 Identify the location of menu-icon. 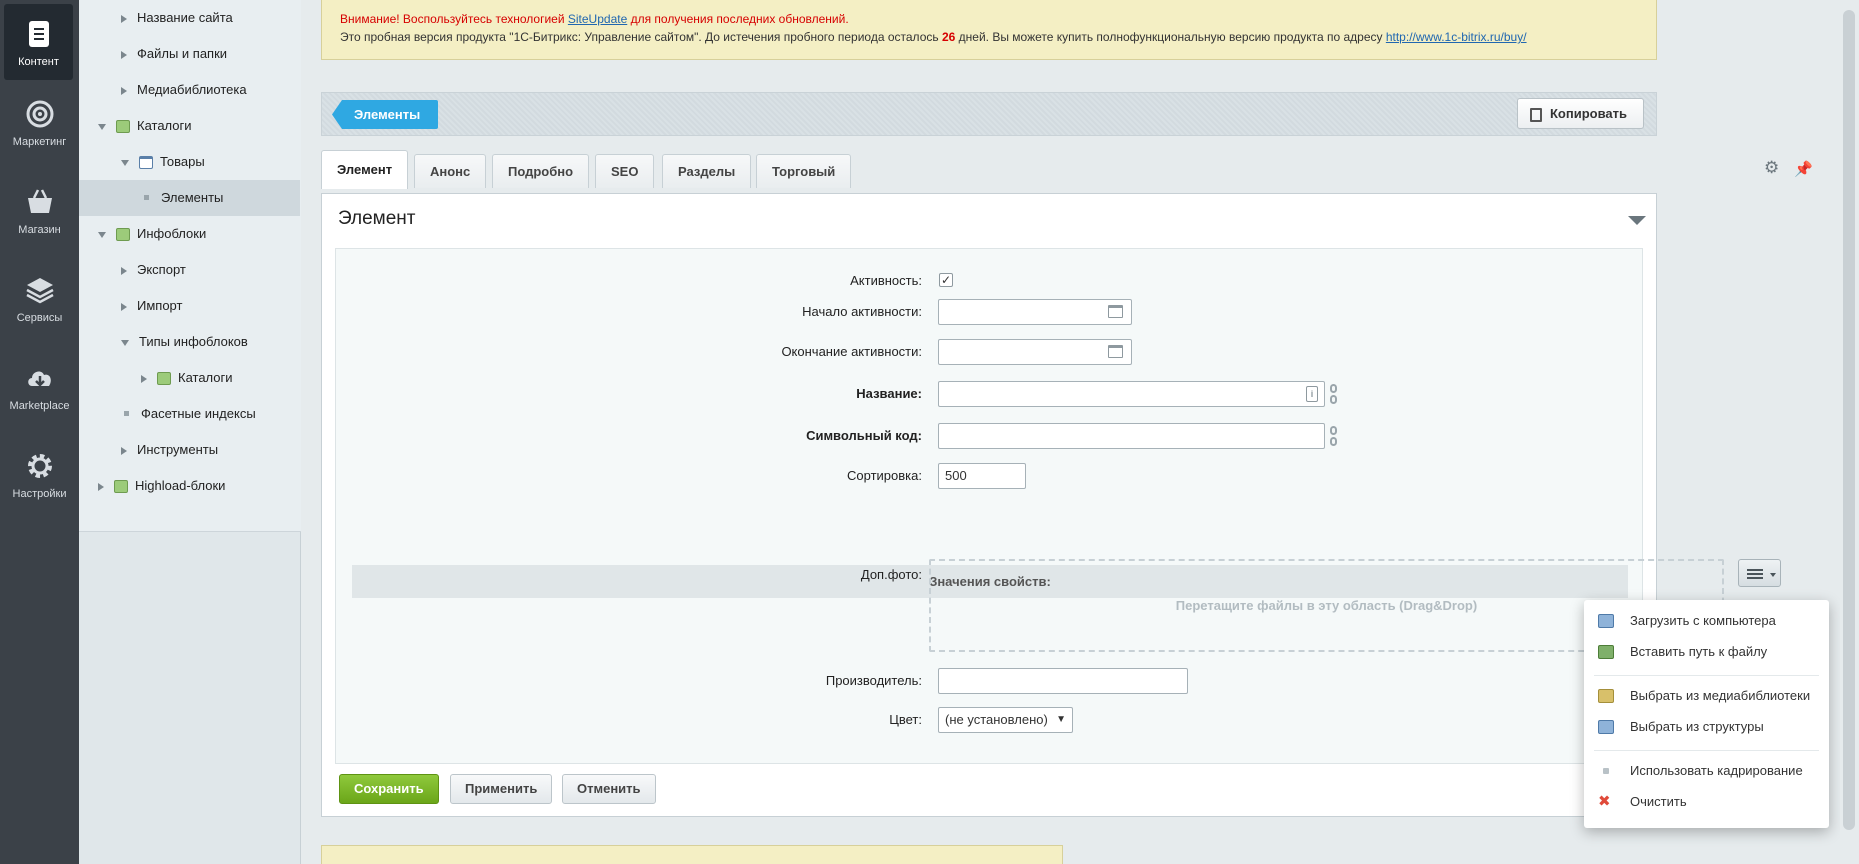
(1755, 574).